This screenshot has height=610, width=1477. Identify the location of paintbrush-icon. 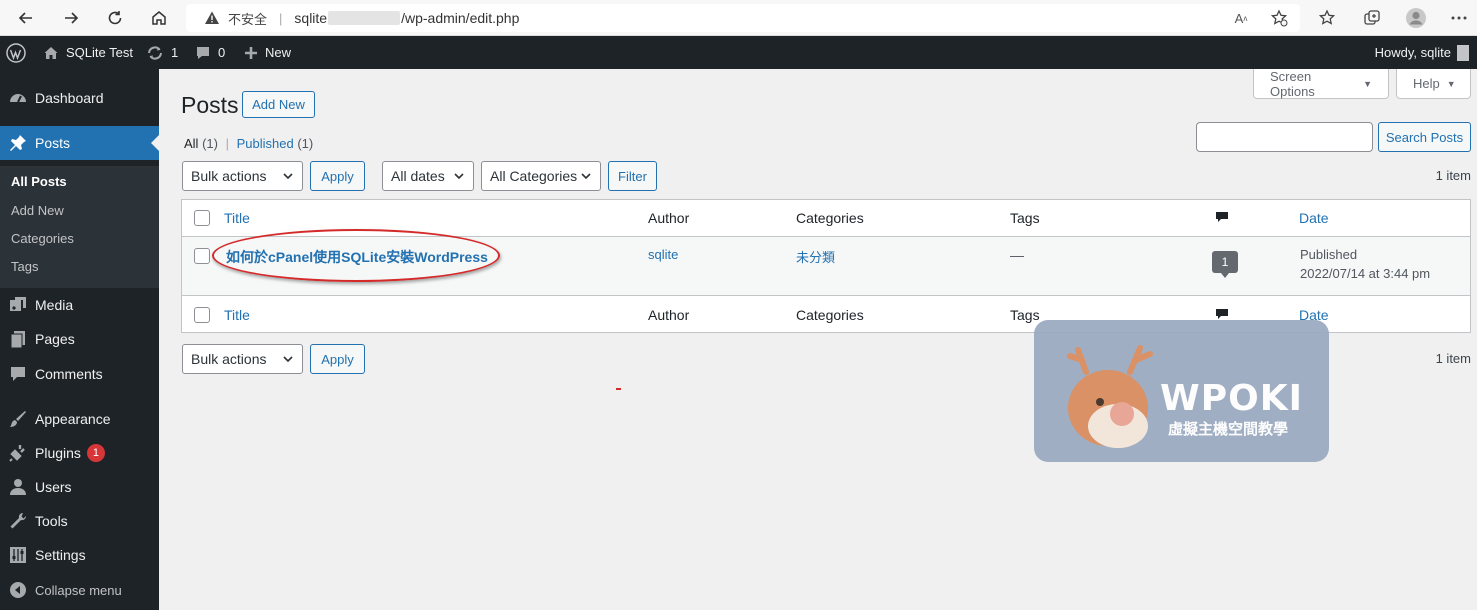
(18, 419).